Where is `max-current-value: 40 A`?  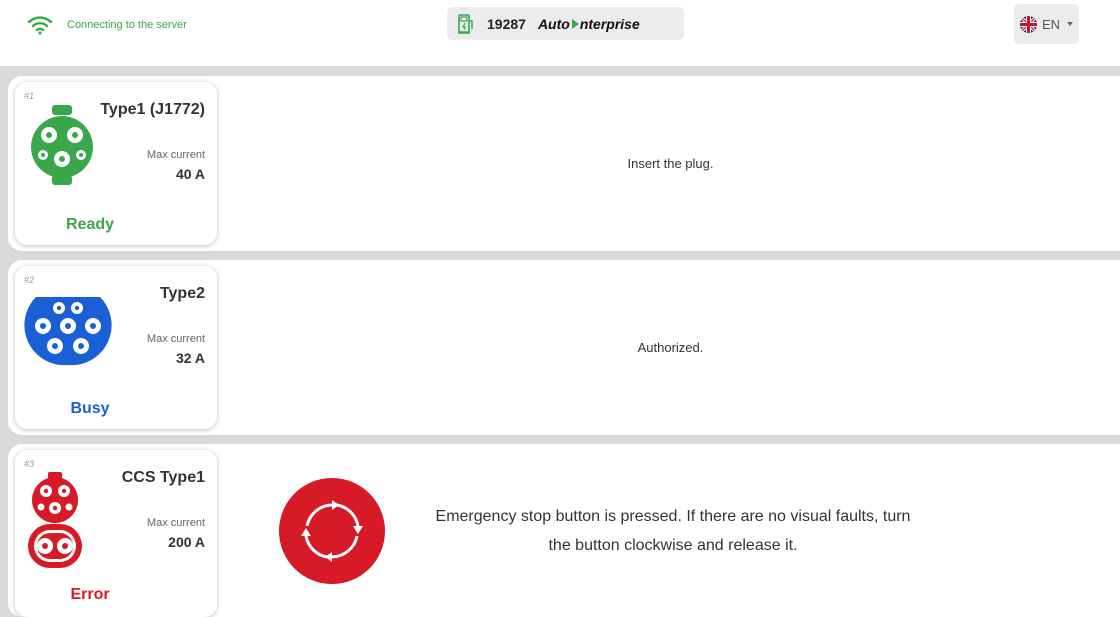 max-current-value: 40 A is located at coordinates (190, 174).